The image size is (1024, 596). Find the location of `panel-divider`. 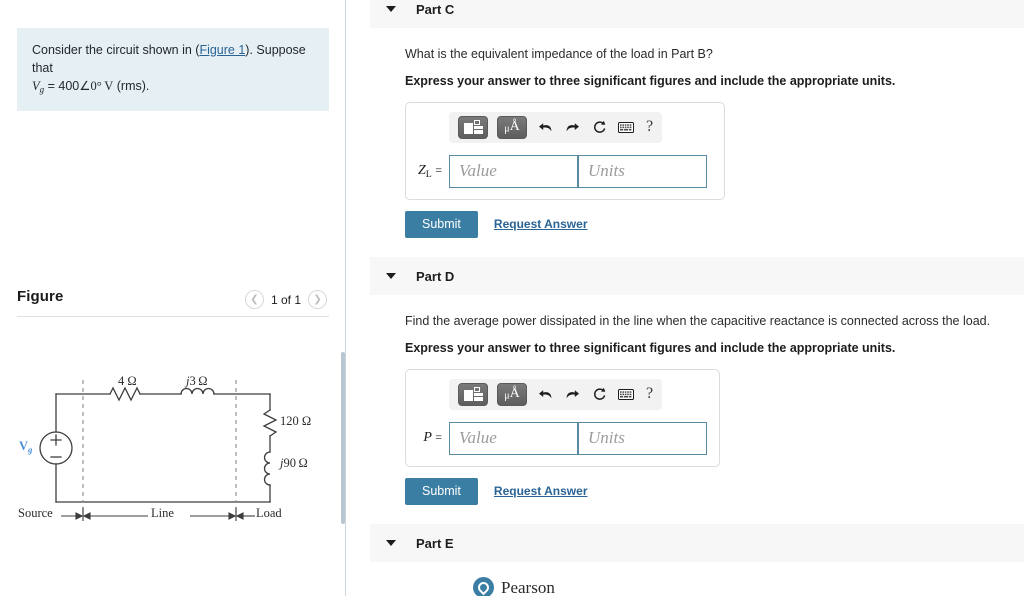

panel-divider is located at coordinates (345, 298).